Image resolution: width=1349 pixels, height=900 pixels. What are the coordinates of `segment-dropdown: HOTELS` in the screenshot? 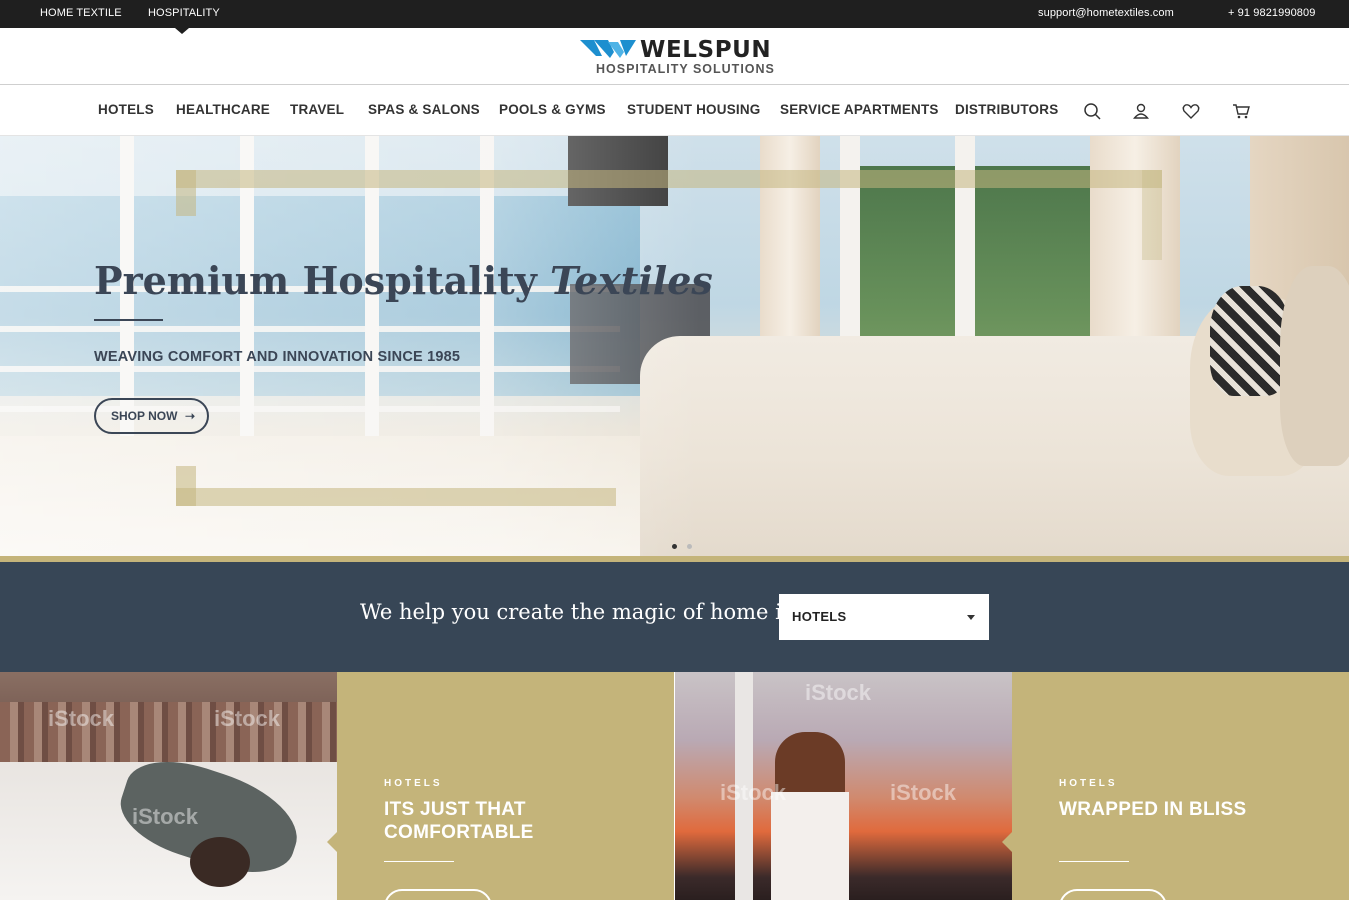 It's located at (884, 617).